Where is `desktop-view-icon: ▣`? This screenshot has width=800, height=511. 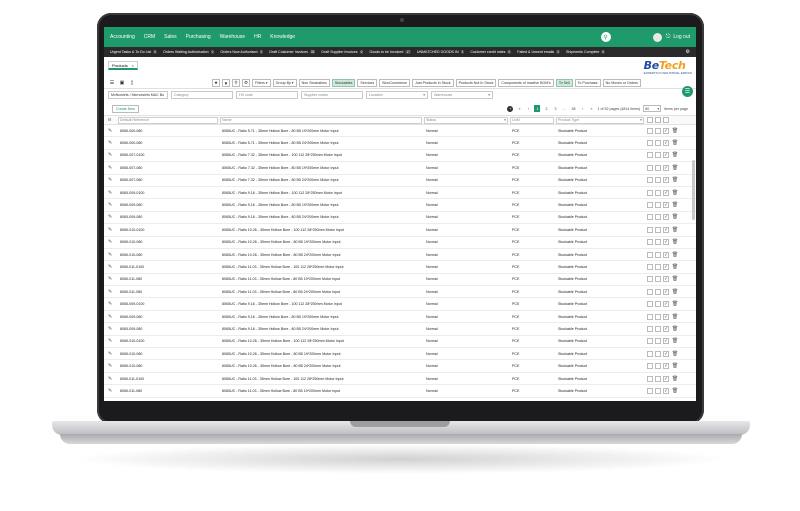
desktop-view-icon: ▣ is located at coordinates (122, 83).